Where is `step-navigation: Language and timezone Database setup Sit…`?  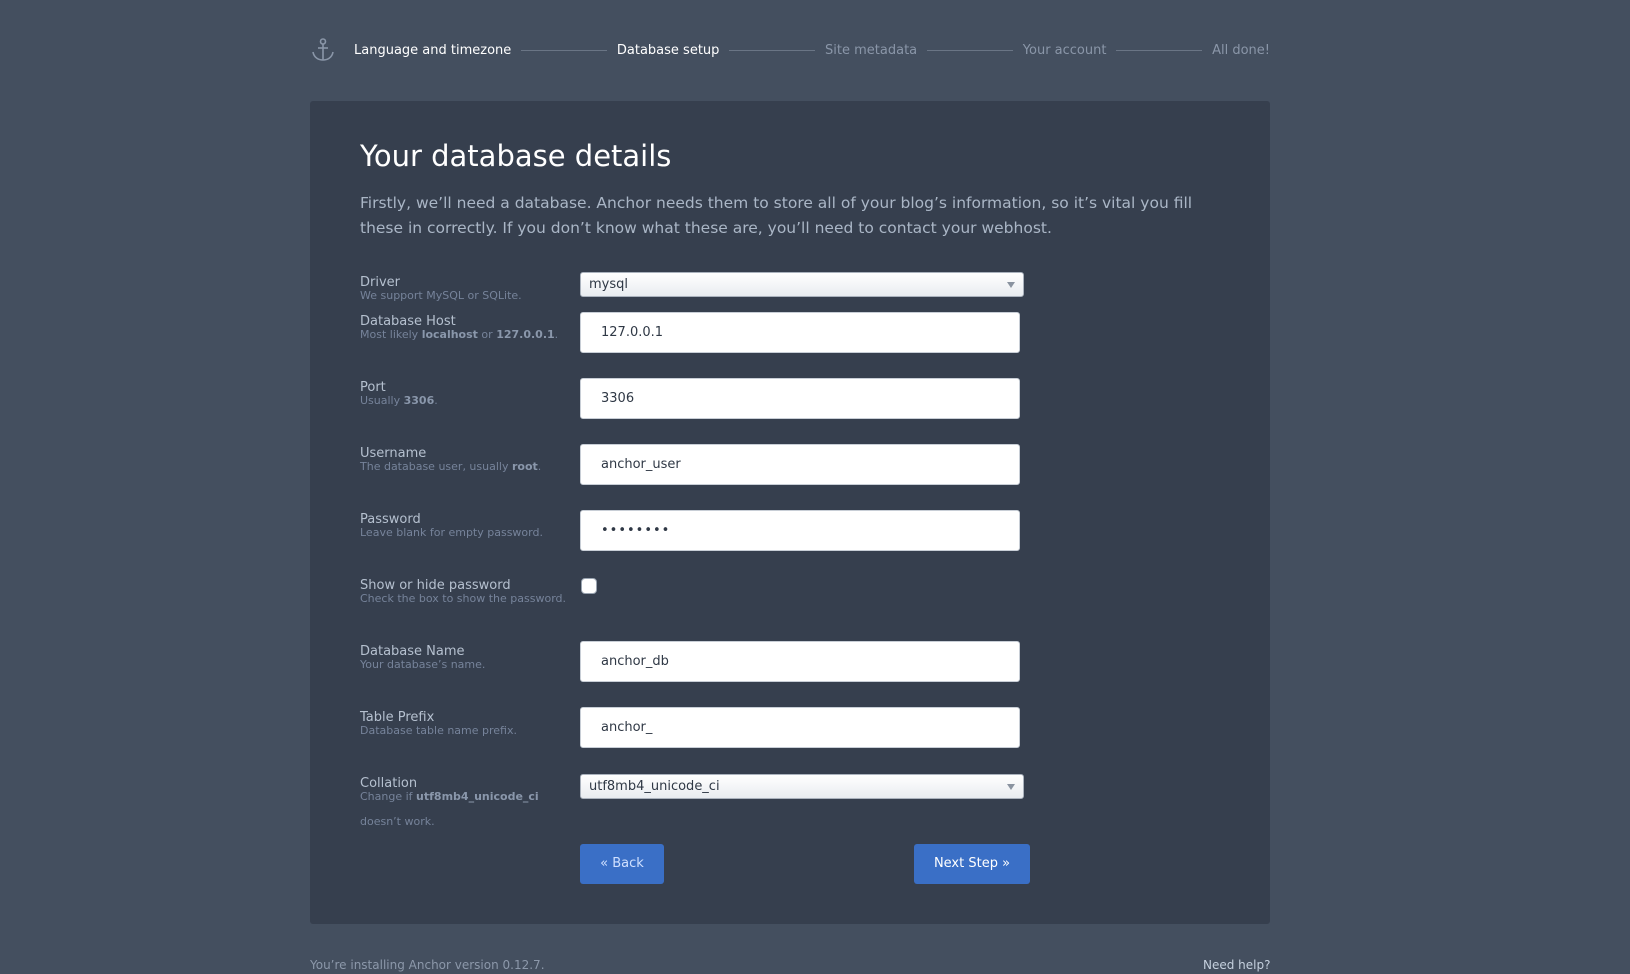 step-navigation: Language and timezone Database setup Sit… is located at coordinates (790, 50).